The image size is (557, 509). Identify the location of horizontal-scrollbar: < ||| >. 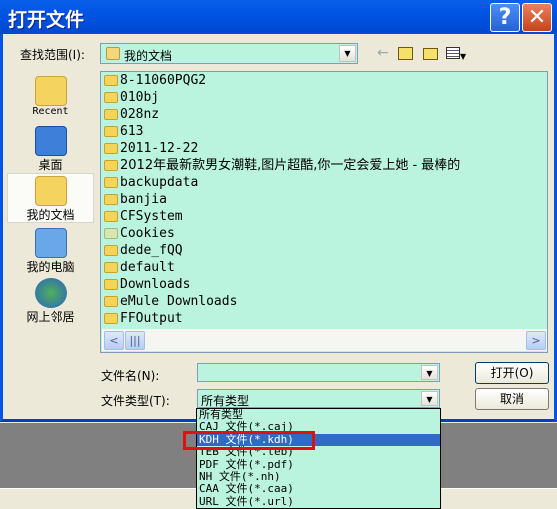
(324, 340).